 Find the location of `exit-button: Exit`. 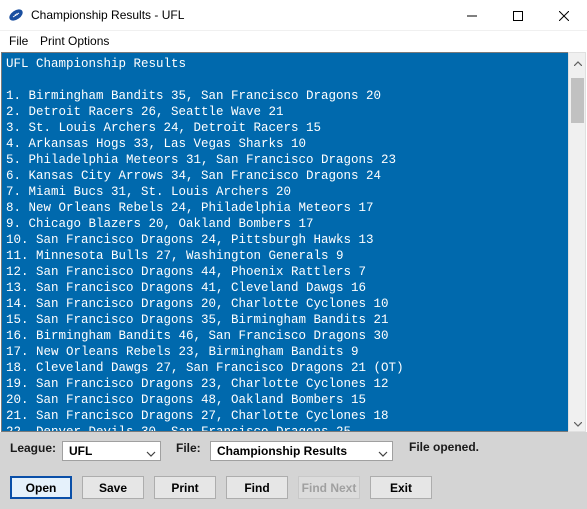

exit-button: Exit is located at coordinates (401, 487).